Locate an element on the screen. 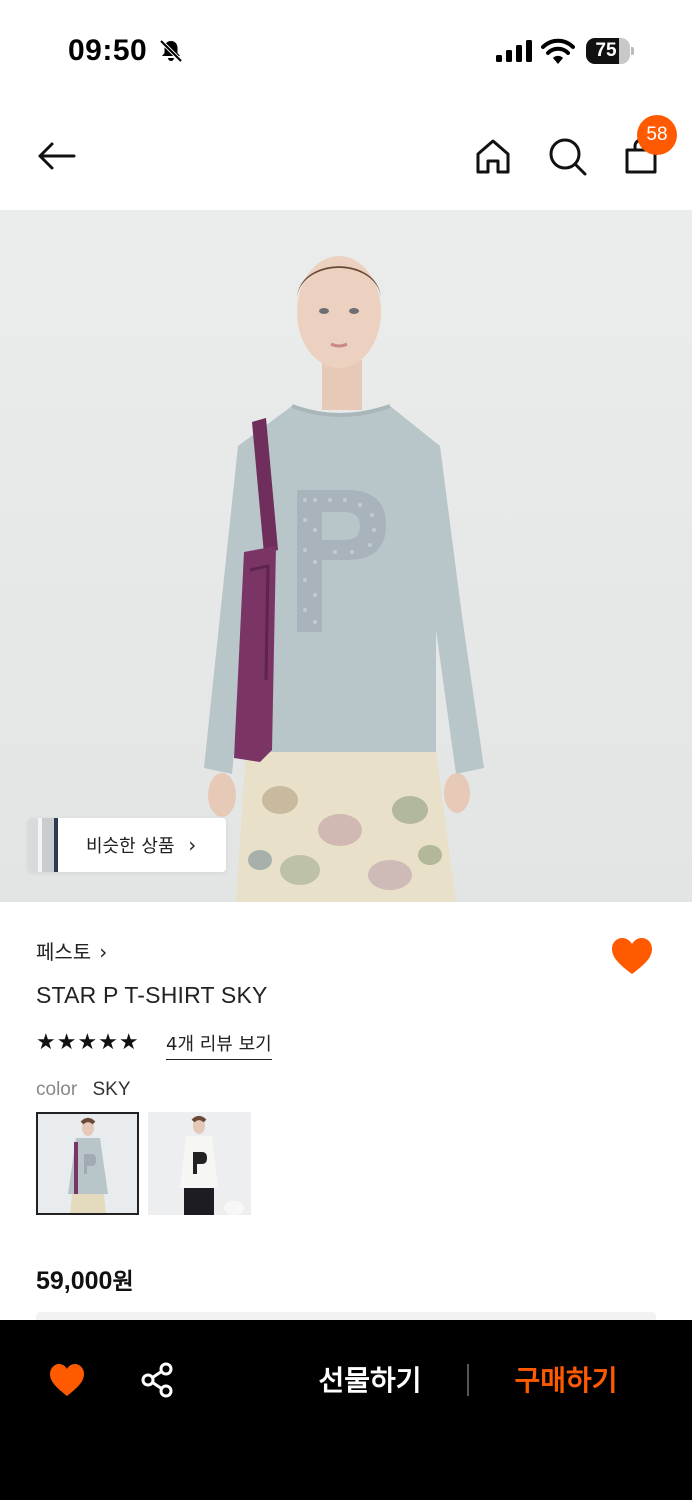  price-unit: 원 is located at coordinates (123, 1282).